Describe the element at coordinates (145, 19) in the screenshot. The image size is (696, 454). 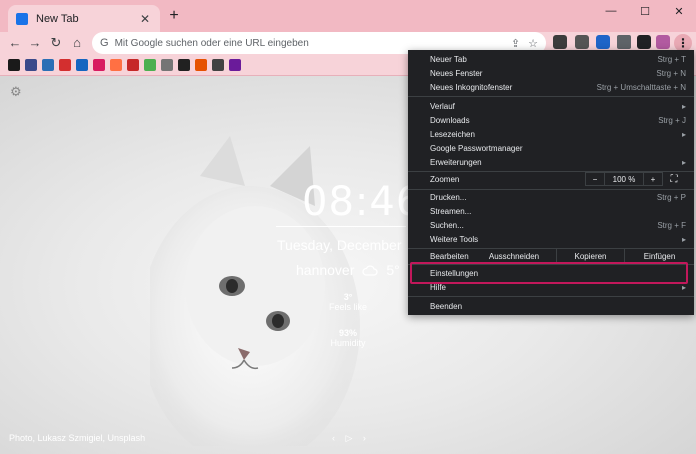
I see `tab-close-icon: ✕` at that location.